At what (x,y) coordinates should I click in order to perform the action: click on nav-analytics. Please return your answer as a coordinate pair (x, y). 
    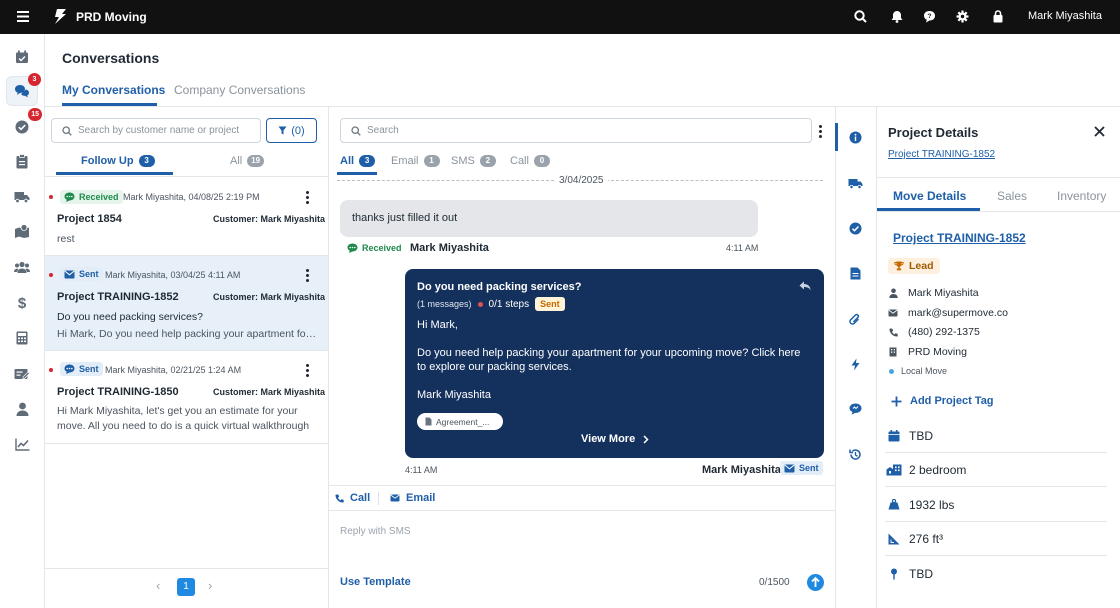
    Looking at the image, I should click on (22, 444).